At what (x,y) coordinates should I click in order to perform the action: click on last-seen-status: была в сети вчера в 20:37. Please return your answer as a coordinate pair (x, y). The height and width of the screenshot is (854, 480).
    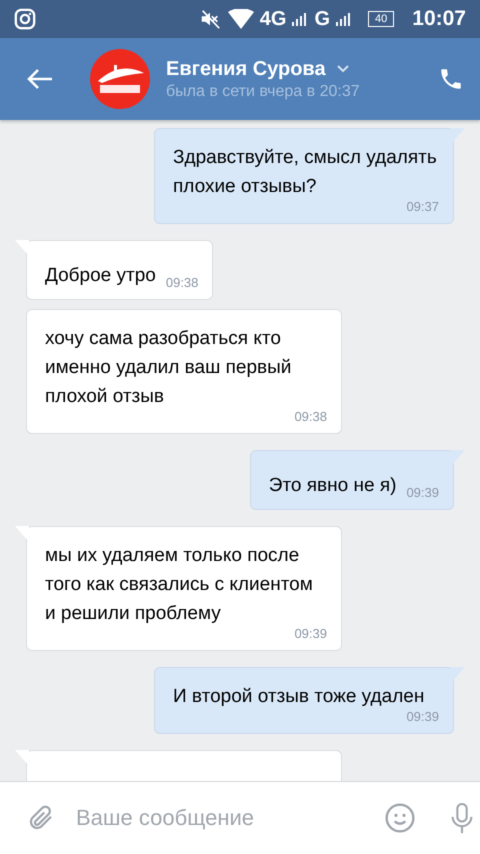
    Looking at the image, I should click on (263, 91).